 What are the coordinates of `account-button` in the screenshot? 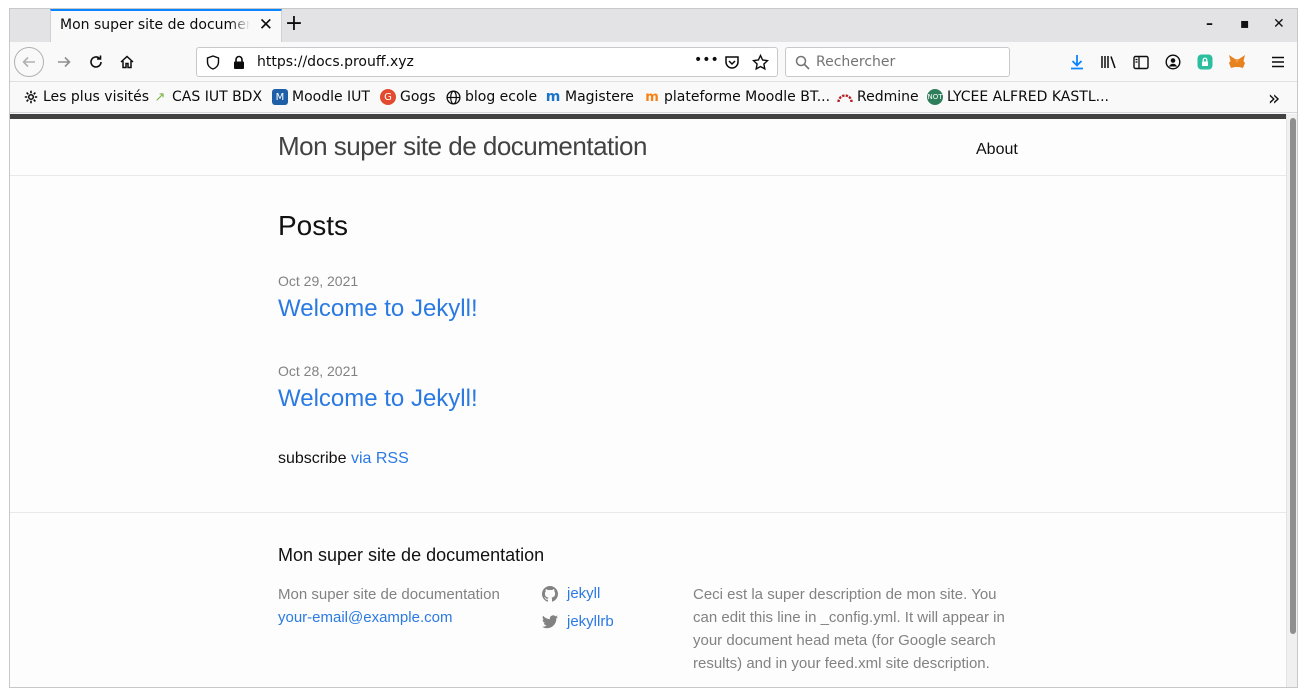 It's located at (1173, 62).